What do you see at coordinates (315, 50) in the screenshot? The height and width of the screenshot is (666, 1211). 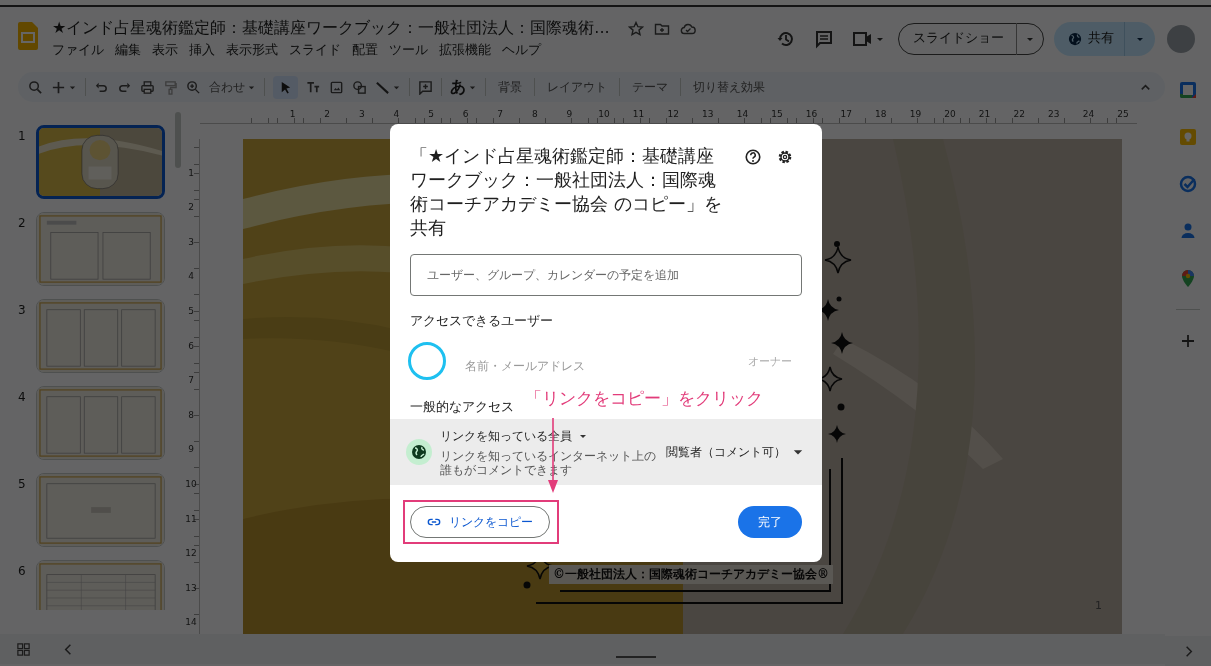 I see `menu-item: スライド` at bounding box center [315, 50].